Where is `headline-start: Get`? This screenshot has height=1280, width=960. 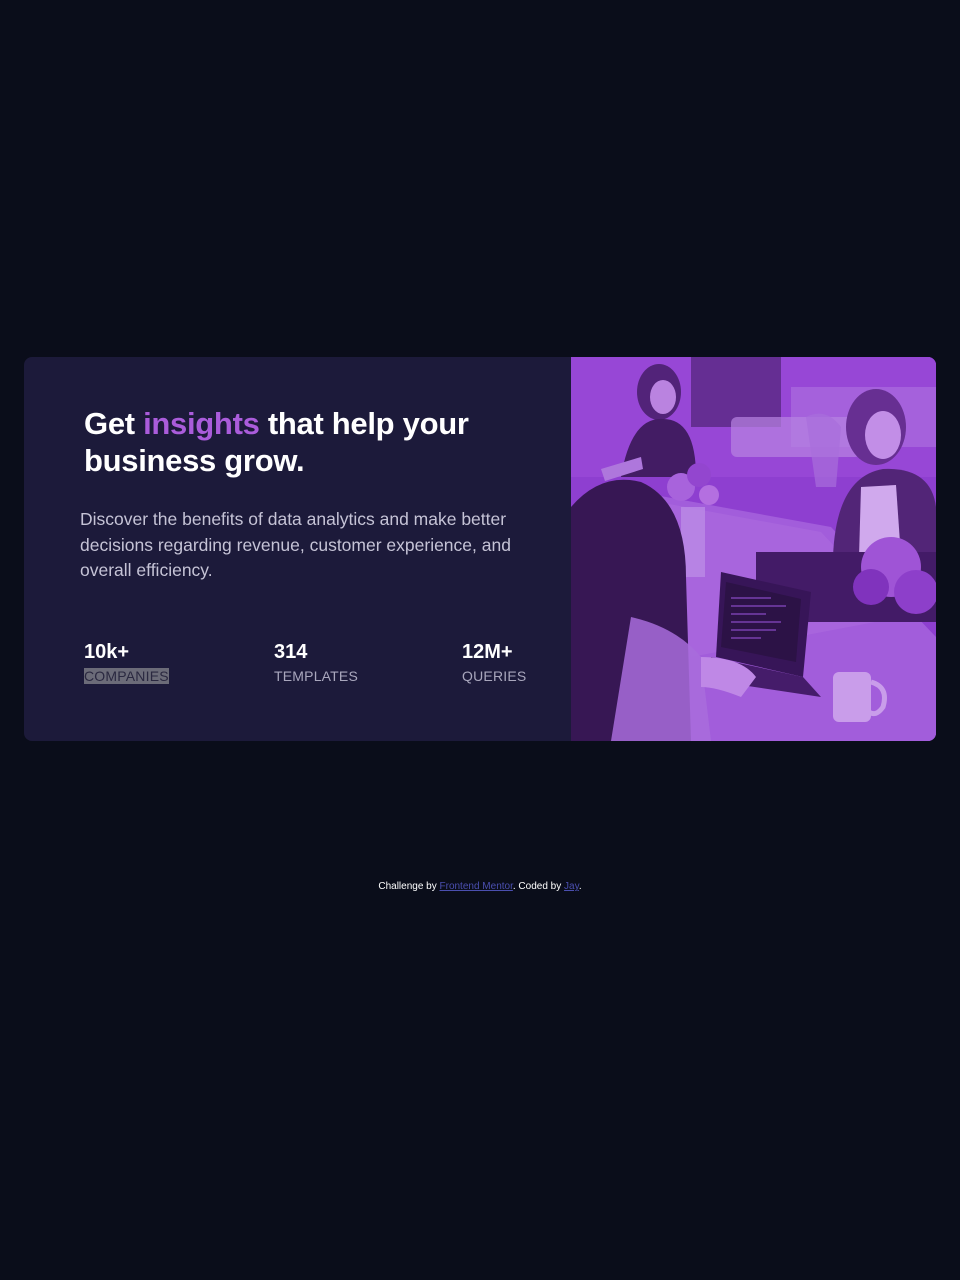
headline-start: Get is located at coordinates (114, 423).